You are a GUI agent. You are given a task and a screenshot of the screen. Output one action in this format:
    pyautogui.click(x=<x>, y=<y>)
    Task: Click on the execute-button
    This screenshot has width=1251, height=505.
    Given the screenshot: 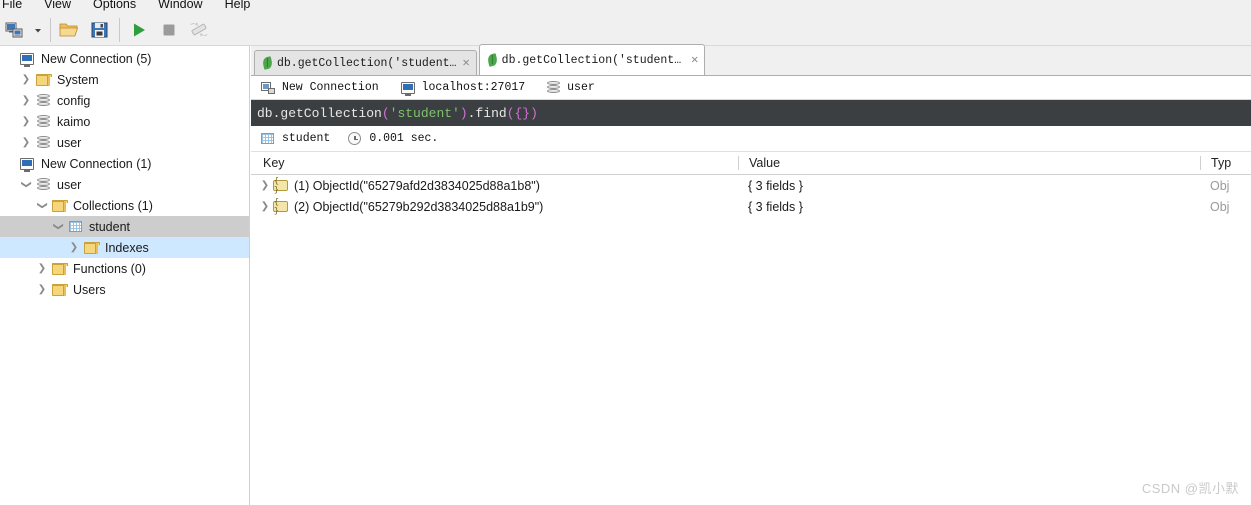 What is the action you would take?
    pyautogui.click(x=139, y=30)
    